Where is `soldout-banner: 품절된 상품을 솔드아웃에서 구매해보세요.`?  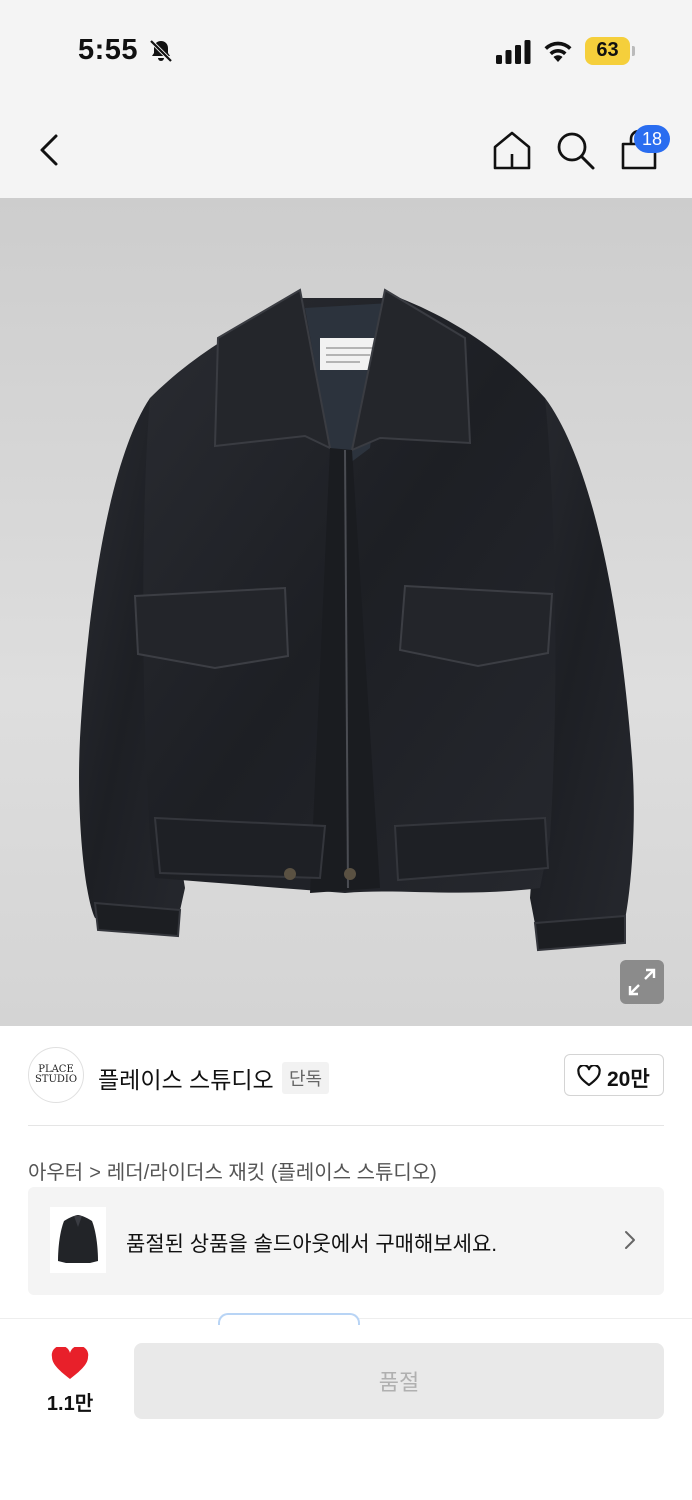
soldout-banner: 품절된 상품을 솔드아웃에서 구매해보세요. is located at coordinates (346, 1241).